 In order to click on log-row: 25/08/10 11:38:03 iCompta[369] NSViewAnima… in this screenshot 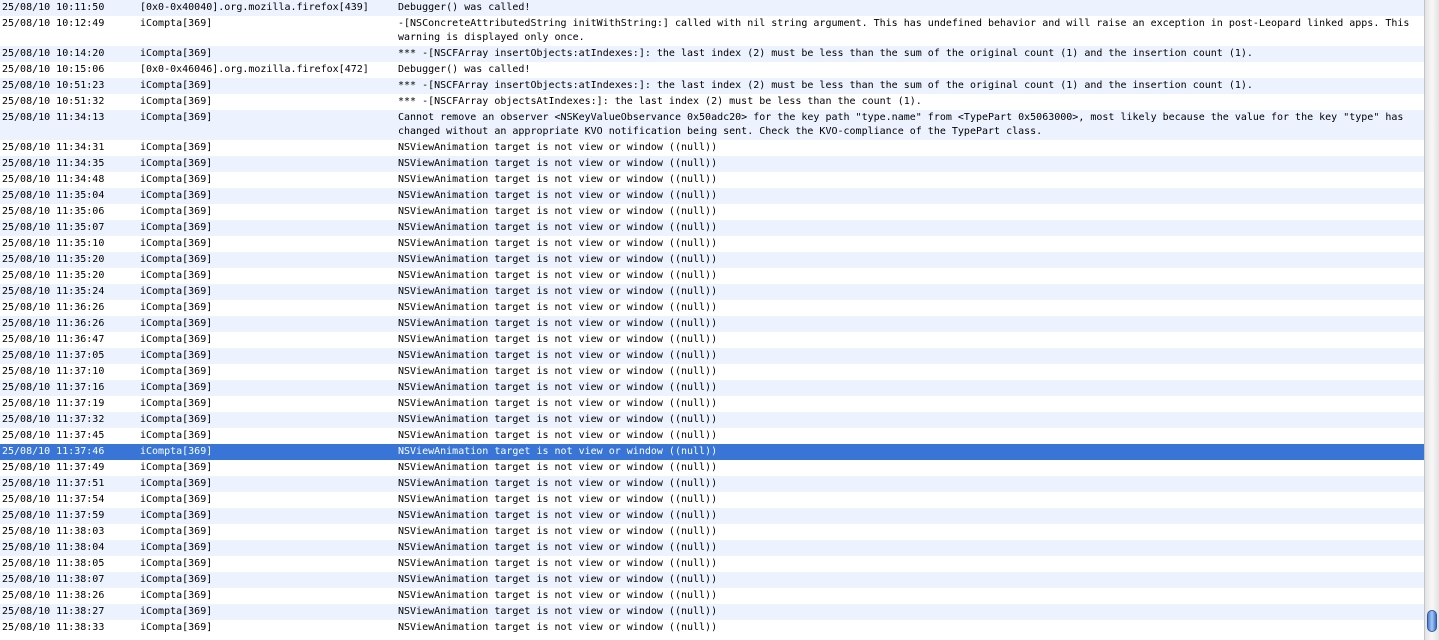, I will do `click(712, 532)`.